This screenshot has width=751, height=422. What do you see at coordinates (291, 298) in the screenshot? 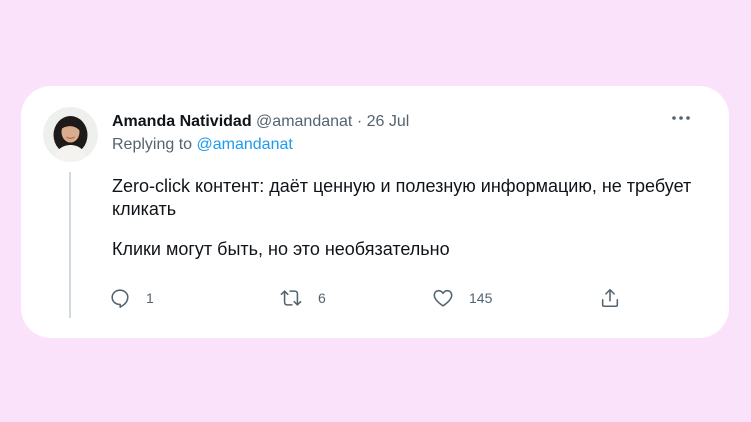
I see `retweet-icon` at bounding box center [291, 298].